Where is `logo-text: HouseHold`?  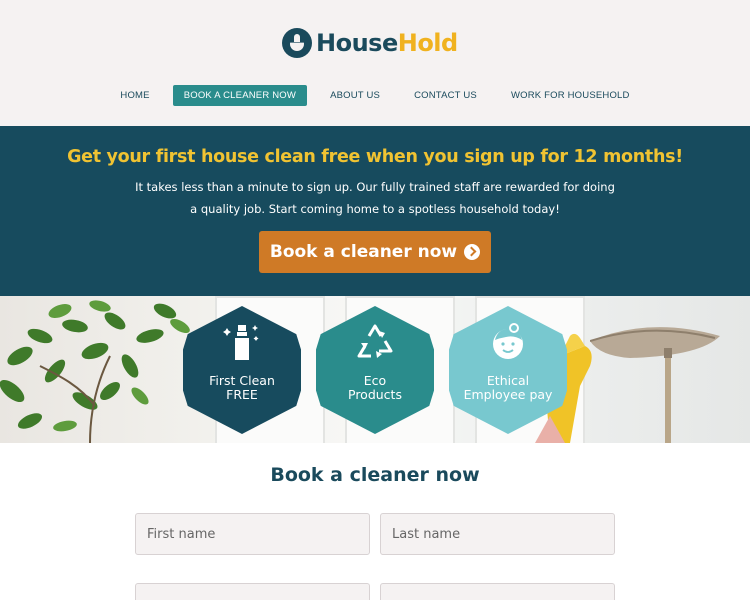 logo-text: HouseHold is located at coordinates (387, 43).